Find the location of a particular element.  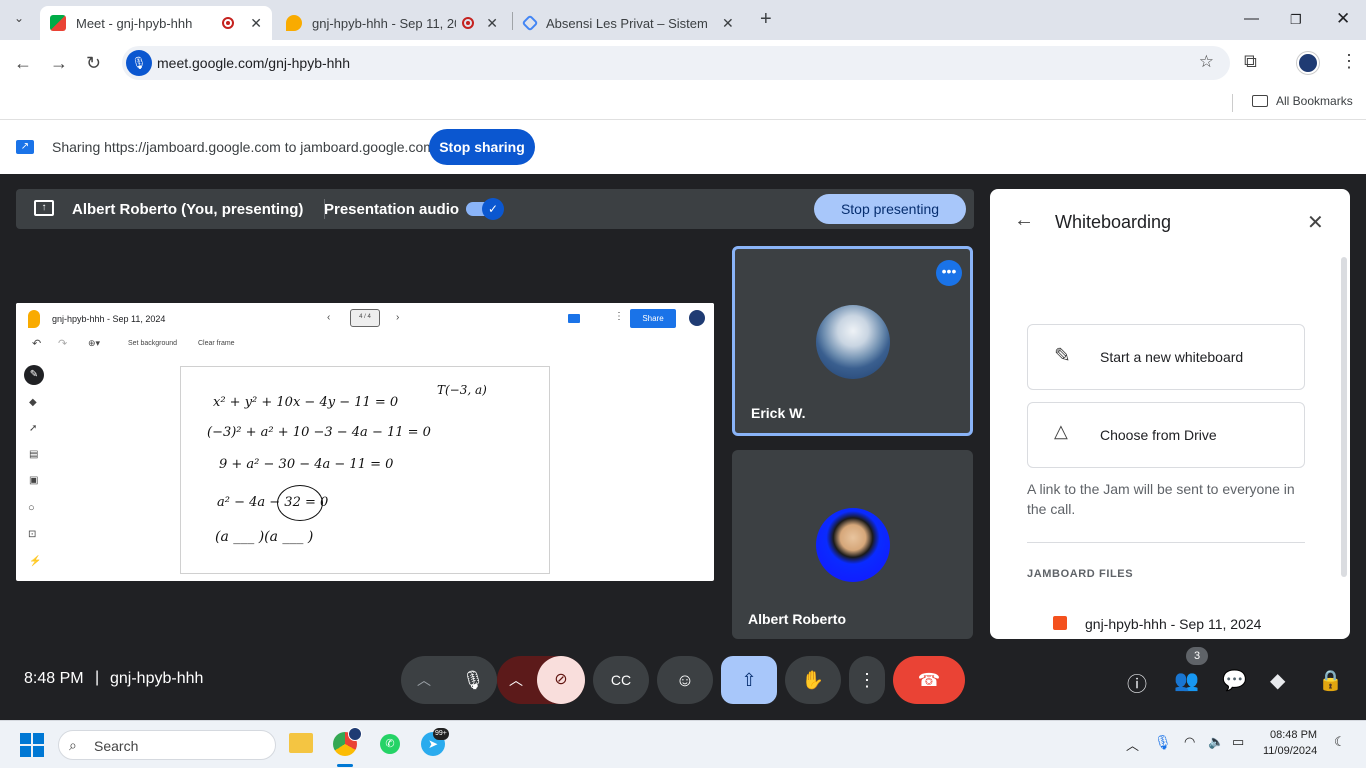

present-now-button: ⇧ is located at coordinates (749, 680).